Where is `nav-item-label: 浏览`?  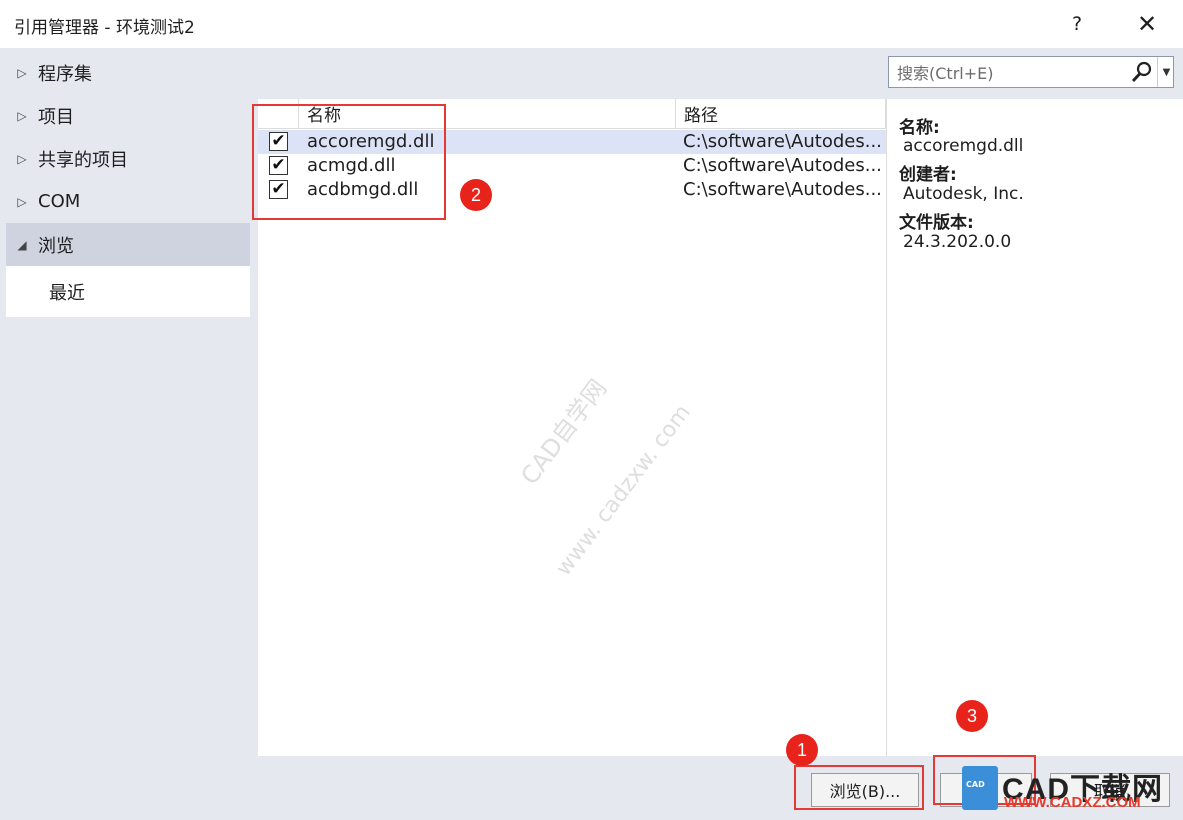
nav-item-label: 浏览 is located at coordinates (56, 246).